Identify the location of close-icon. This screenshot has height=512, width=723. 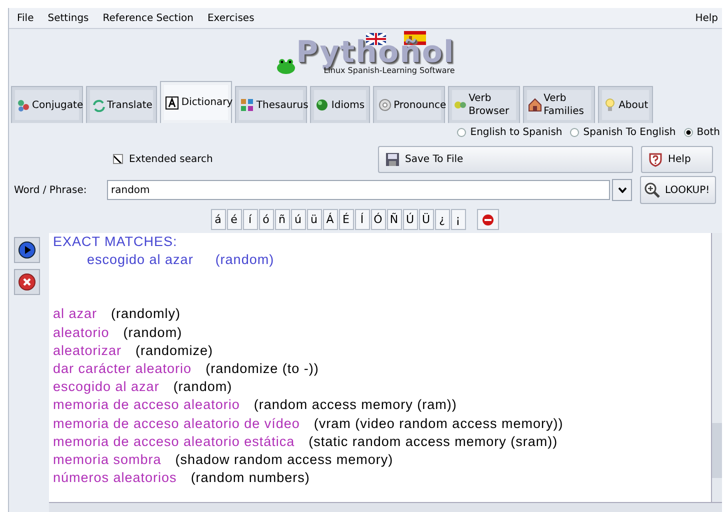
(27, 282).